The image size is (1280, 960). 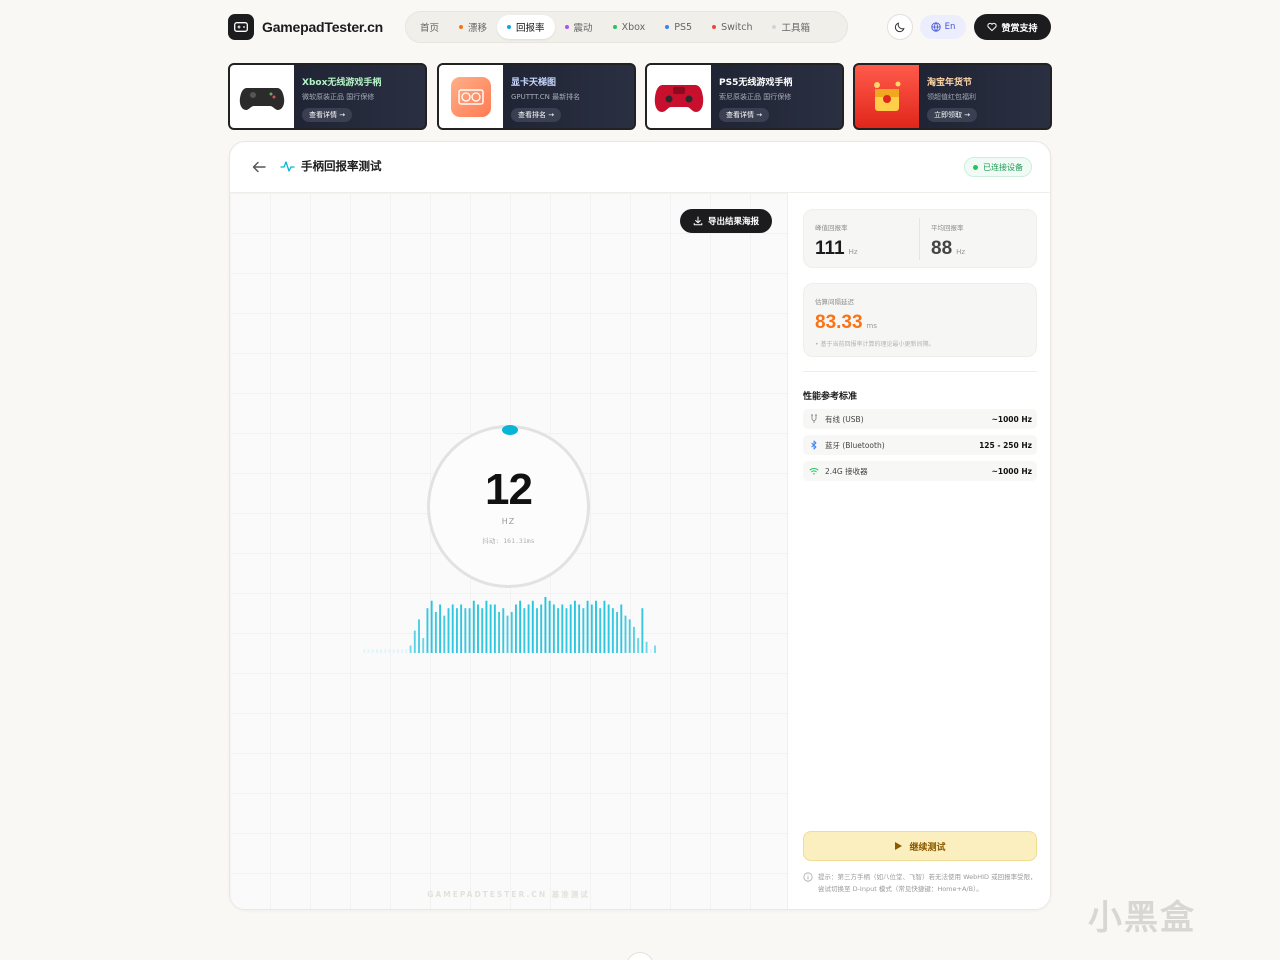 I want to click on nav-item-7: 工具箱, so click(x=791, y=27).